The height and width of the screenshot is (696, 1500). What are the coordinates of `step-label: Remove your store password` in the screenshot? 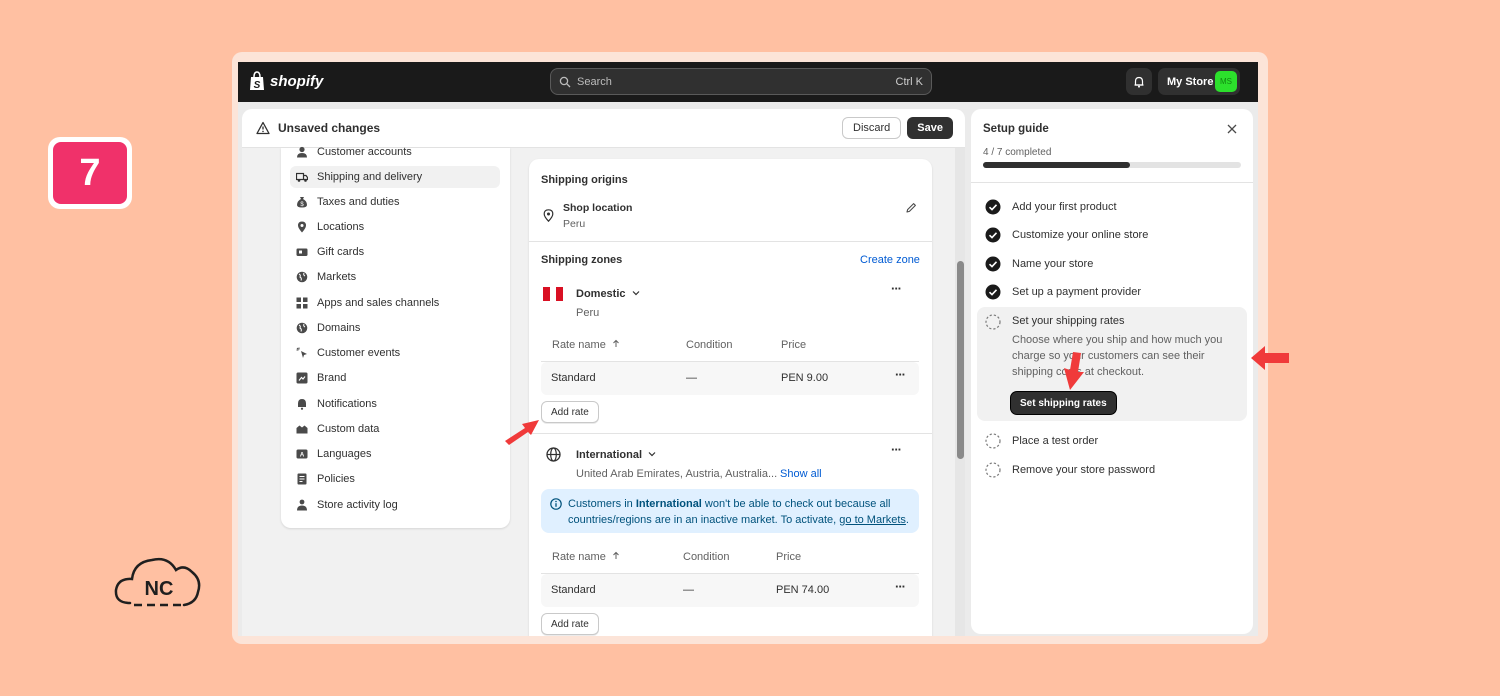 It's located at (1084, 470).